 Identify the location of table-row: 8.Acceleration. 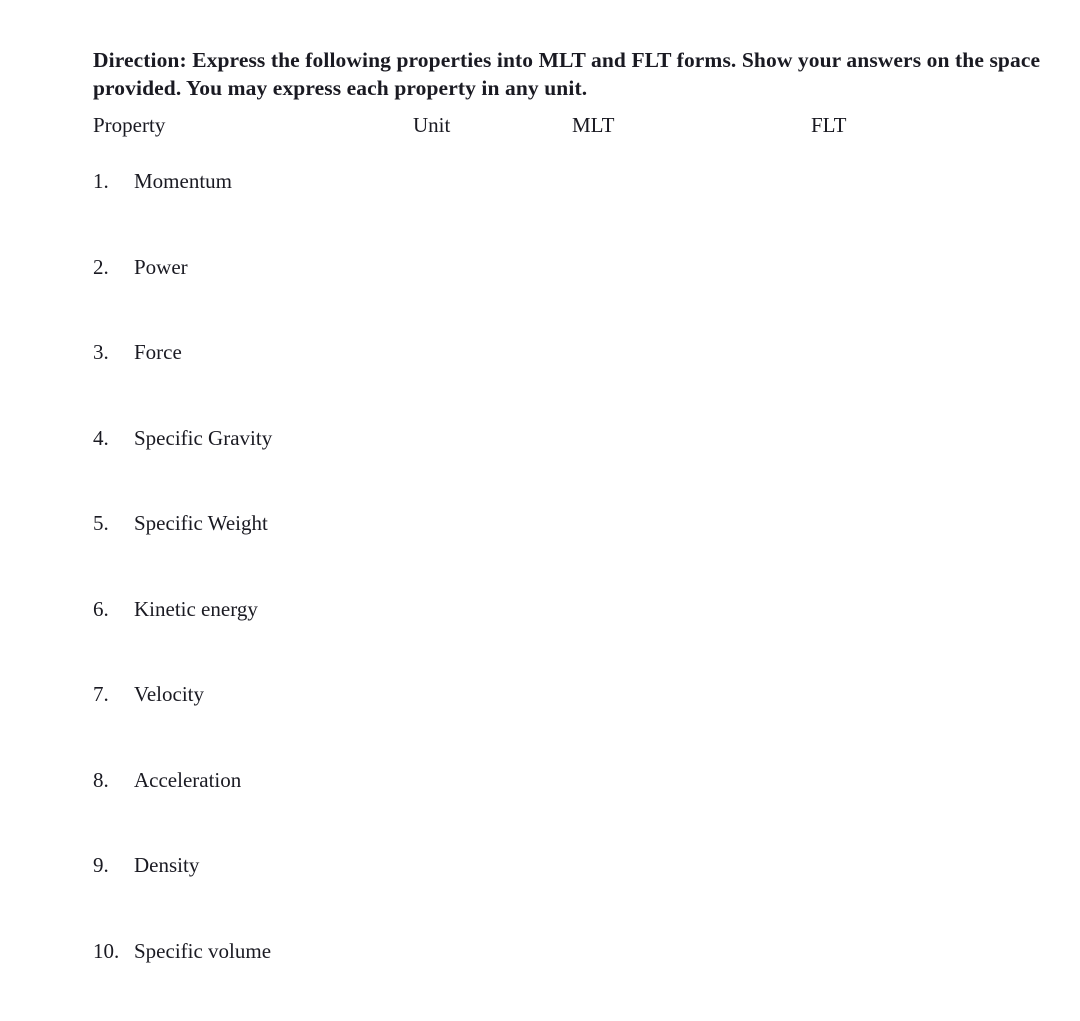
(540, 808).